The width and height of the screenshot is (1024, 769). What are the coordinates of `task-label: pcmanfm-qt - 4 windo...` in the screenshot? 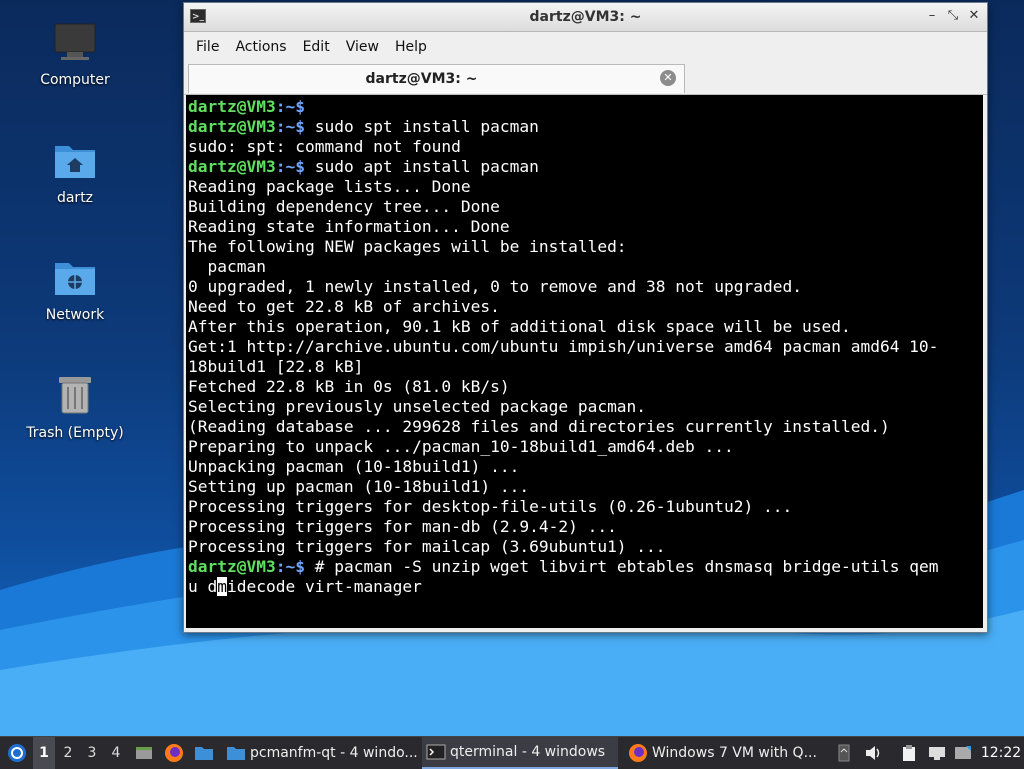 It's located at (334, 753).